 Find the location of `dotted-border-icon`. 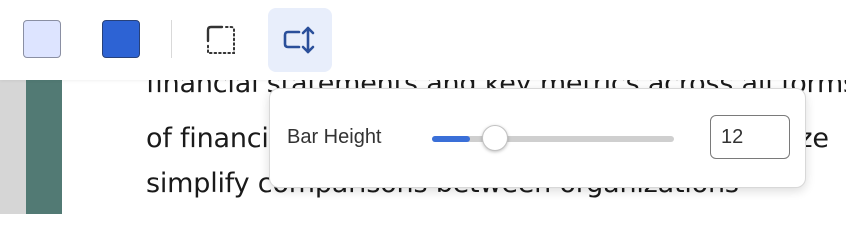

dotted-border-icon is located at coordinates (220, 39).